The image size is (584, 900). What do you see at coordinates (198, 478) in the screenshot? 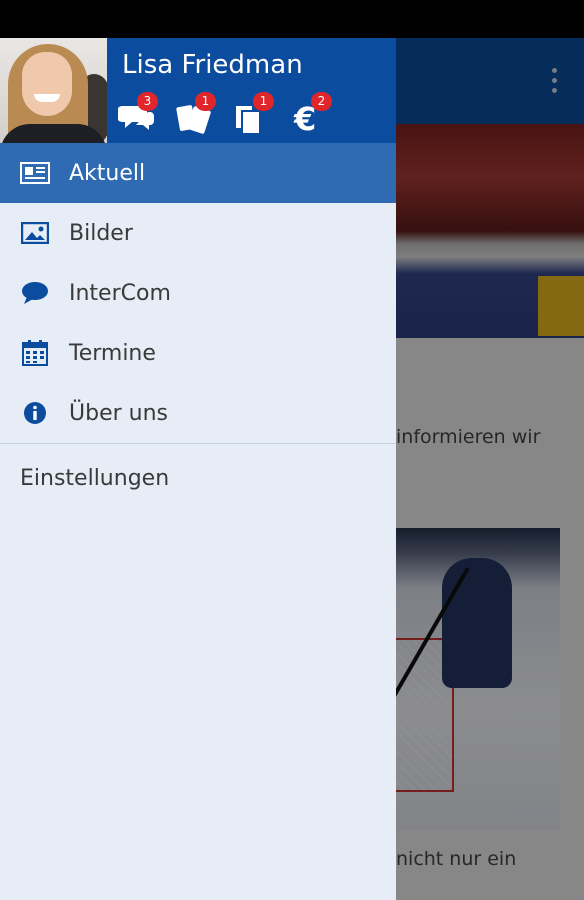
I see `settings-item: Einstellungen` at bounding box center [198, 478].